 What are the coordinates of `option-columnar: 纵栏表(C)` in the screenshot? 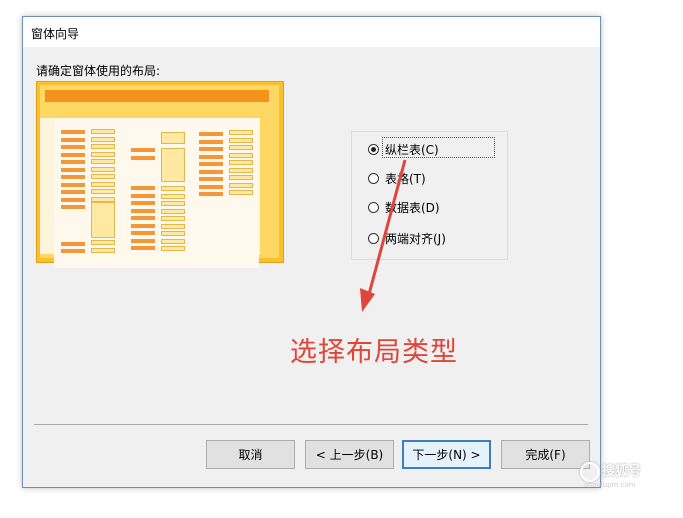 It's located at (403, 149).